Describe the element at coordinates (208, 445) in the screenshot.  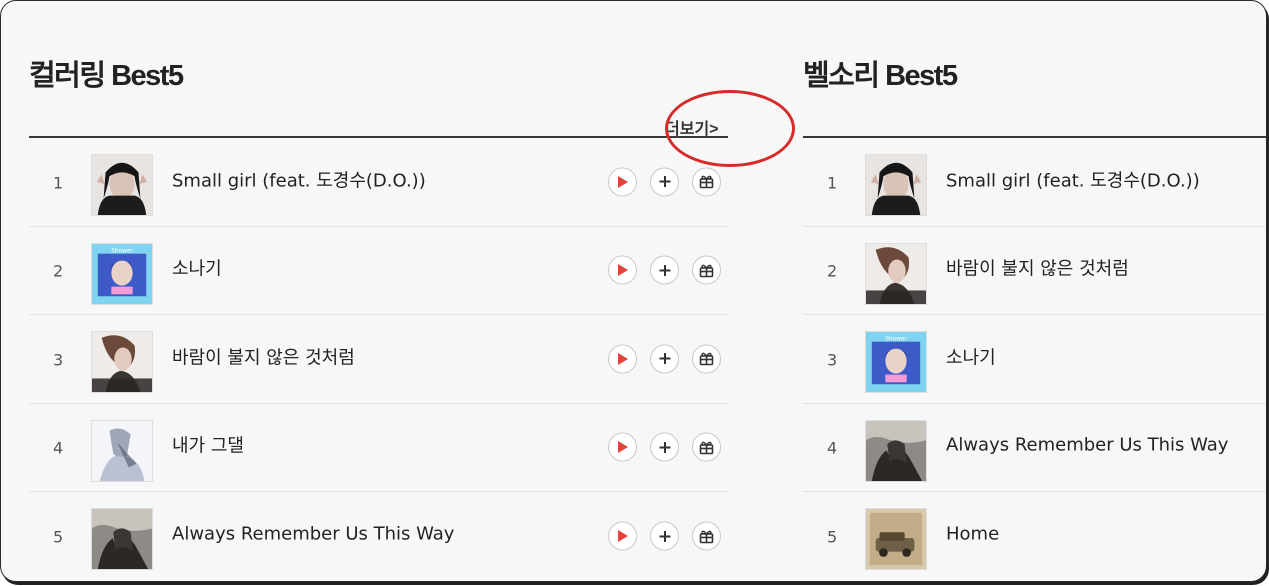
I see `song-title: 내가 그댈` at that location.